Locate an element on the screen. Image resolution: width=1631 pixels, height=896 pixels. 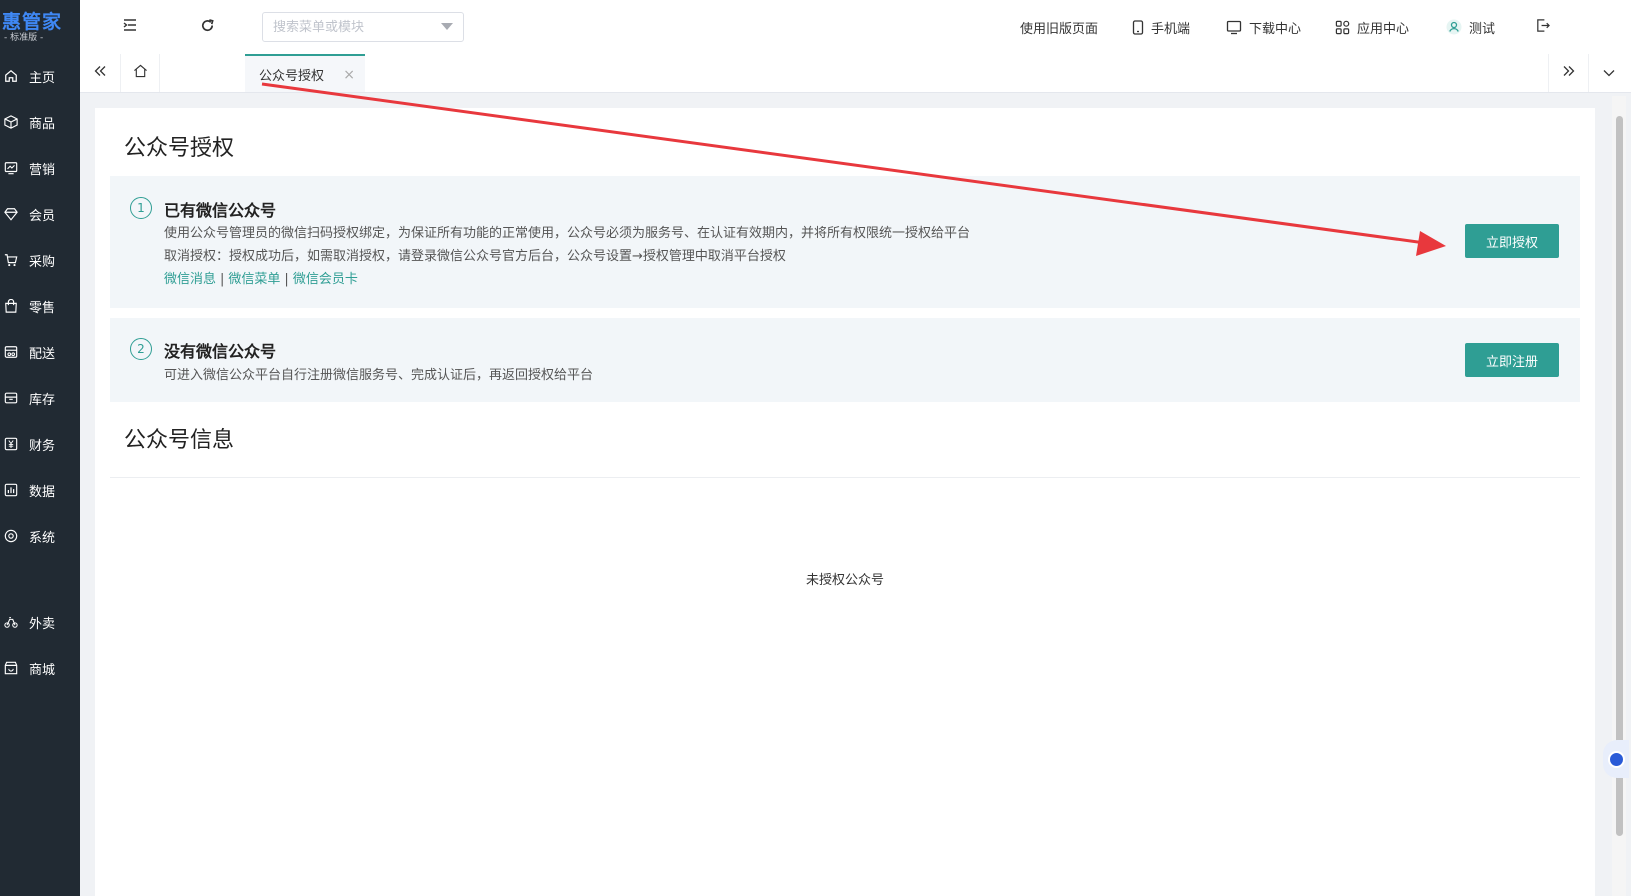
mobile-phone-icon is located at coordinates (1138, 27).